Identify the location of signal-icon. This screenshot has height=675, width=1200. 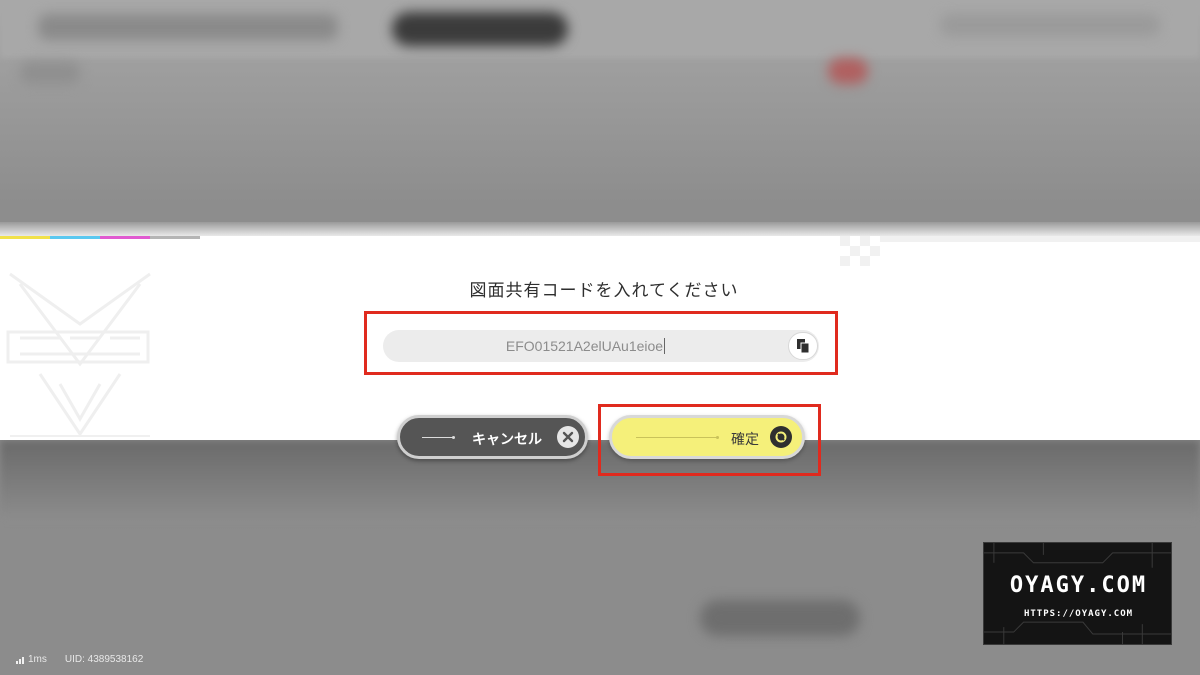
(20, 660).